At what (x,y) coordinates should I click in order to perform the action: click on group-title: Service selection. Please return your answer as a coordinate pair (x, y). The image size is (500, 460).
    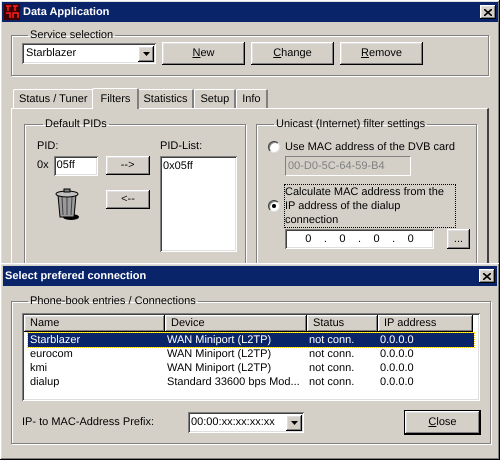
    Looking at the image, I should click on (71, 35).